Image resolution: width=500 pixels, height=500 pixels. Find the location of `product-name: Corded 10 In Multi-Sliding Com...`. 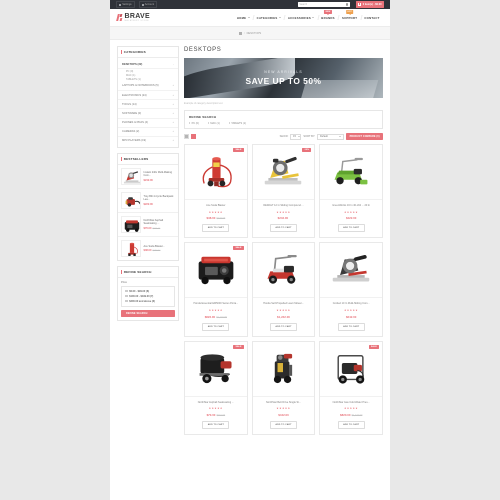

product-name: Corded 10 In Multi-Sliding Com... is located at coordinates (351, 303).